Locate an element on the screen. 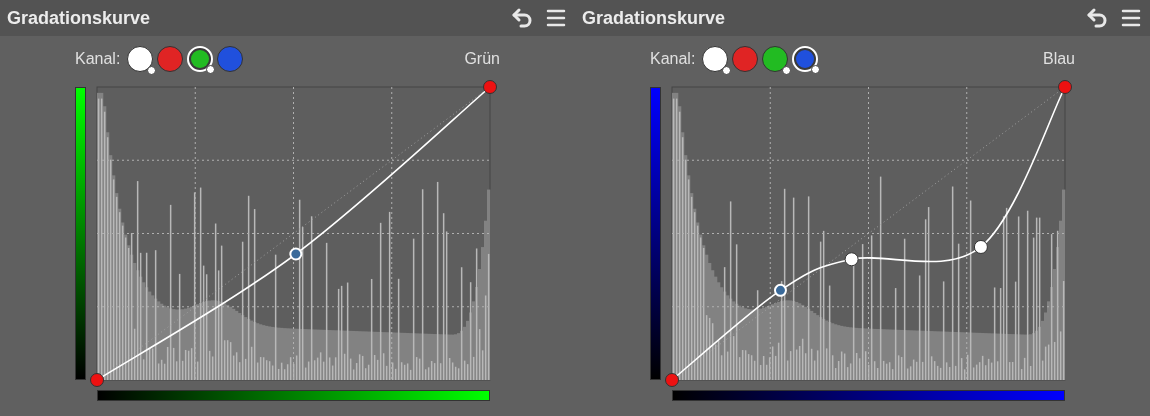 This screenshot has height=416, width=1150. channel-name: Blau is located at coordinates (1058, 59).